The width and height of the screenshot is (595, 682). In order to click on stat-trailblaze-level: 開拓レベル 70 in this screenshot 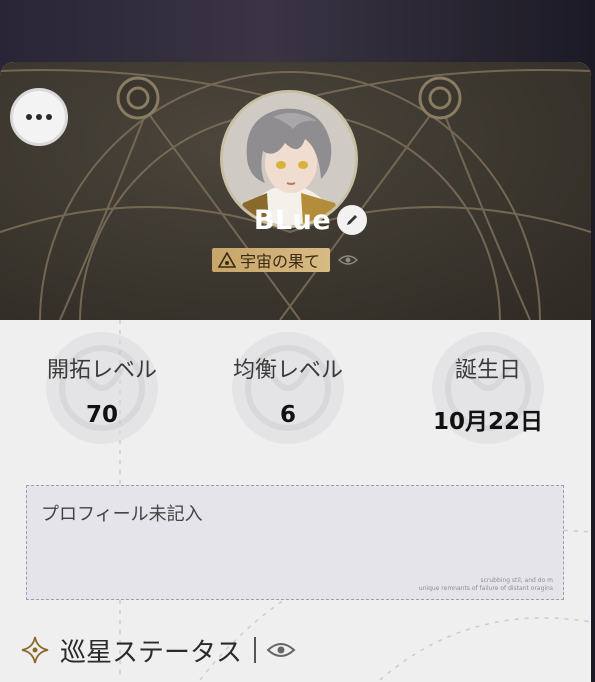, I will do `click(102, 388)`.